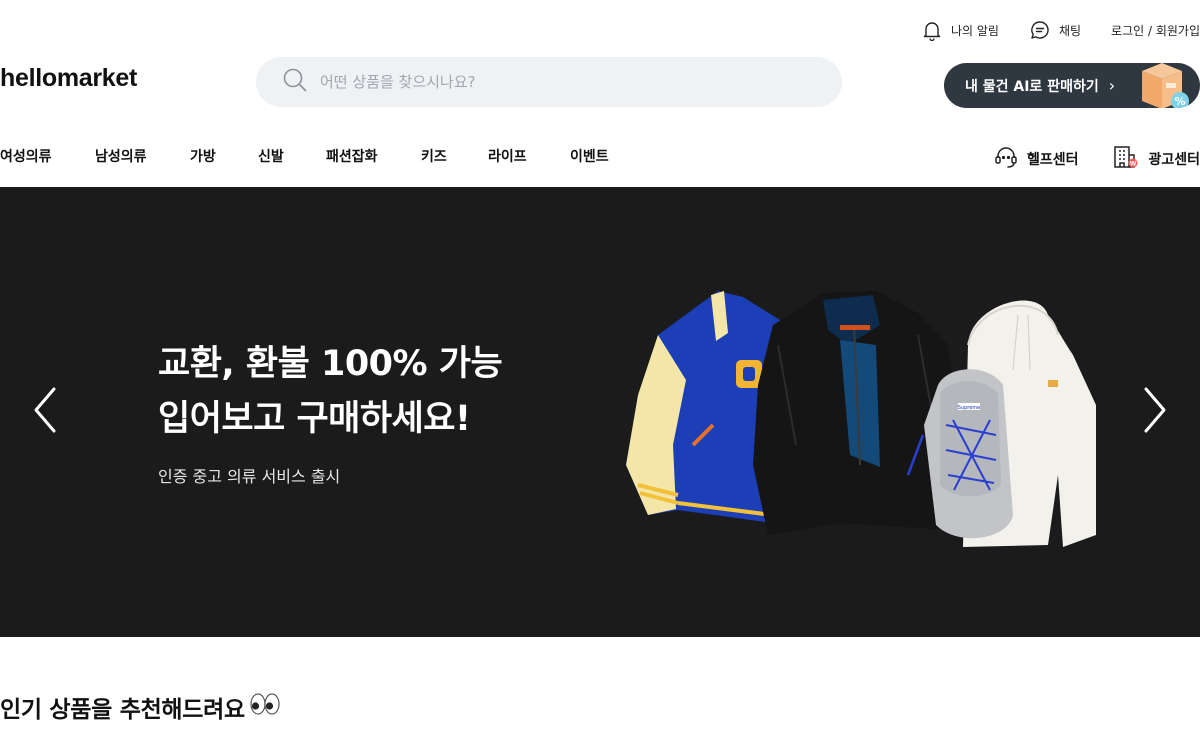 The height and width of the screenshot is (750, 1200). I want to click on notifications-label: 나의 알림, so click(974, 30).